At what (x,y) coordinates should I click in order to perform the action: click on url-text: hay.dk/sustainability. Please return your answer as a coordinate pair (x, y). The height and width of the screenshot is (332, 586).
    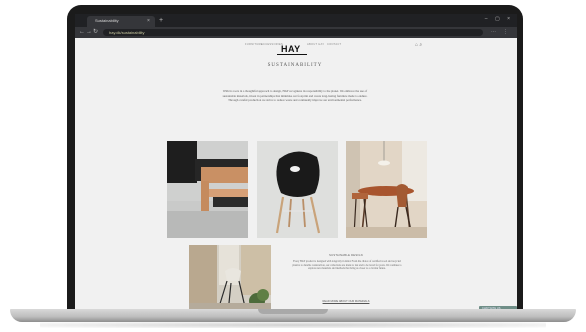
    Looking at the image, I should click on (127, 32).